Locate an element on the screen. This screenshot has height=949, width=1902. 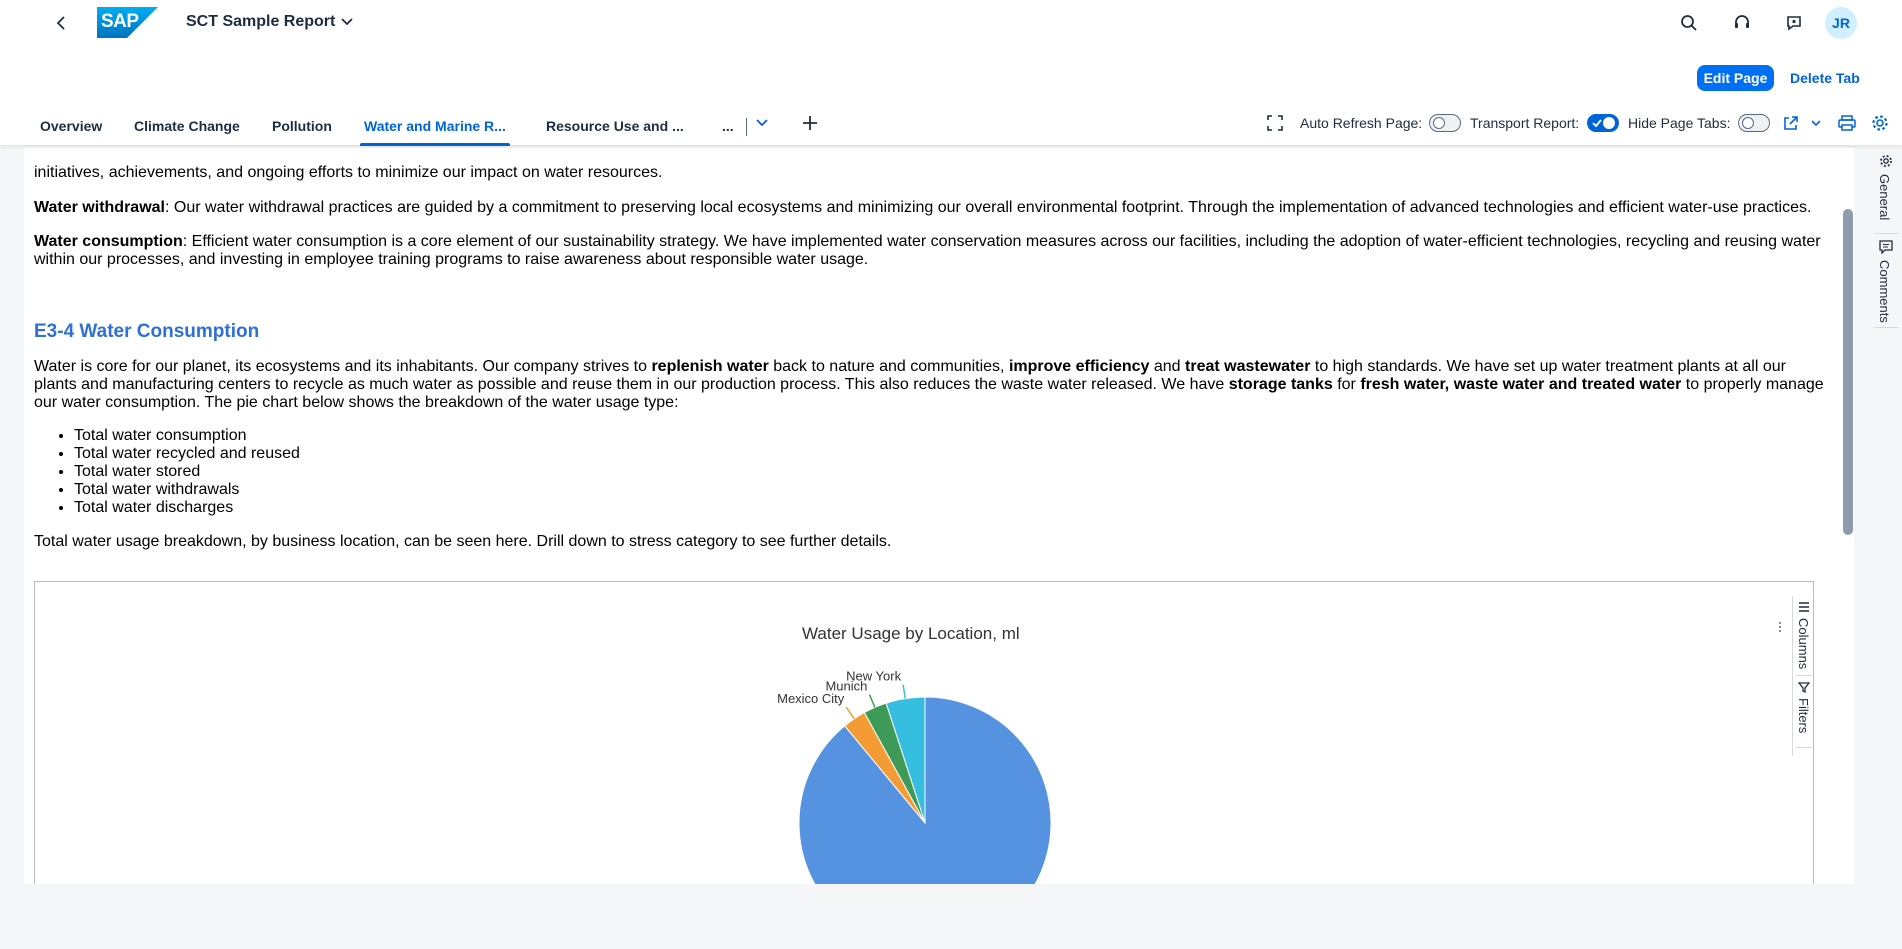
chart-title: Water Usage by Location, ml is located at coordinates (911, 633).